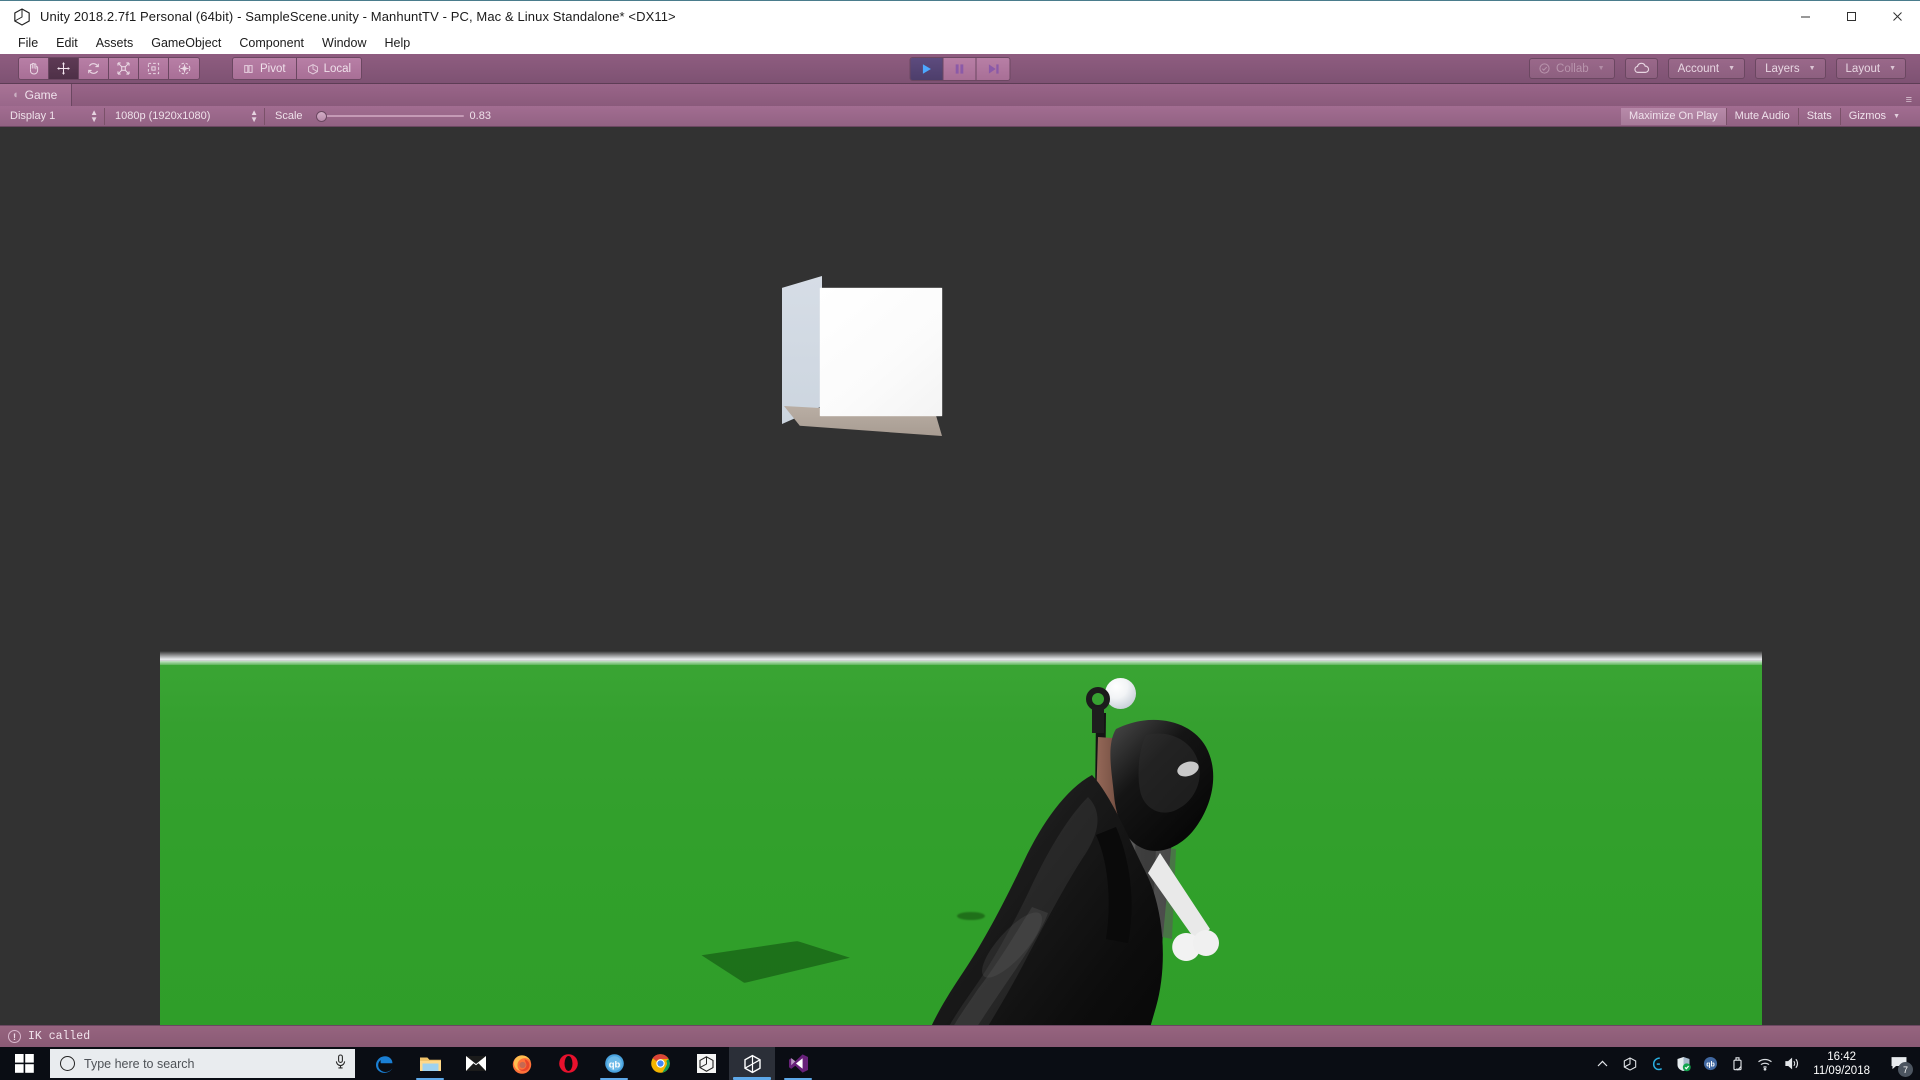  What do you see at coordinates (1602, 1063) in the screenshot?
I see `show-hidden-icons-button` at bounding box center [1602, 1063].